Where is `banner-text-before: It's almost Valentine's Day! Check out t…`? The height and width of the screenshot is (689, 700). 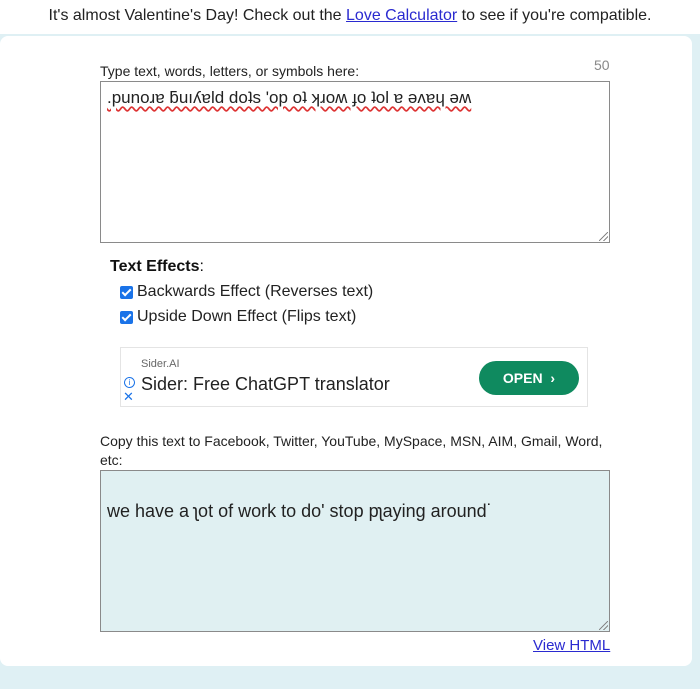
banner-text-before: It's almost Valentine's Day! Check out t… is located at coordinates (197, 15).